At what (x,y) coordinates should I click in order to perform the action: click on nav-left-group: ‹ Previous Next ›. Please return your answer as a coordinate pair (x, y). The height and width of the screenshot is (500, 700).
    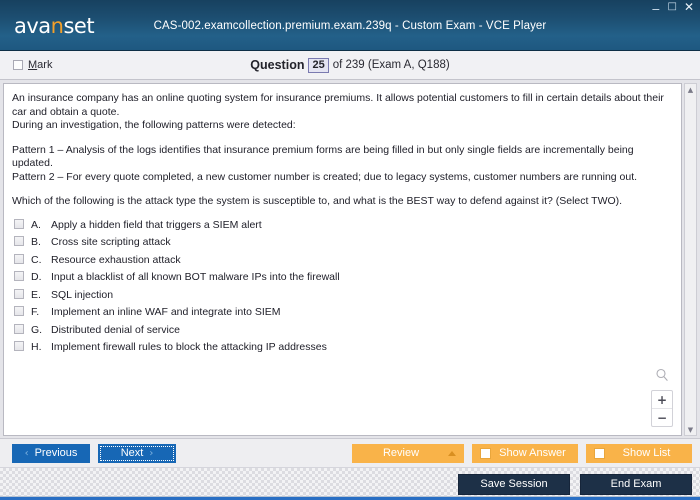
    Looking at the image, I should click on (94, 453).